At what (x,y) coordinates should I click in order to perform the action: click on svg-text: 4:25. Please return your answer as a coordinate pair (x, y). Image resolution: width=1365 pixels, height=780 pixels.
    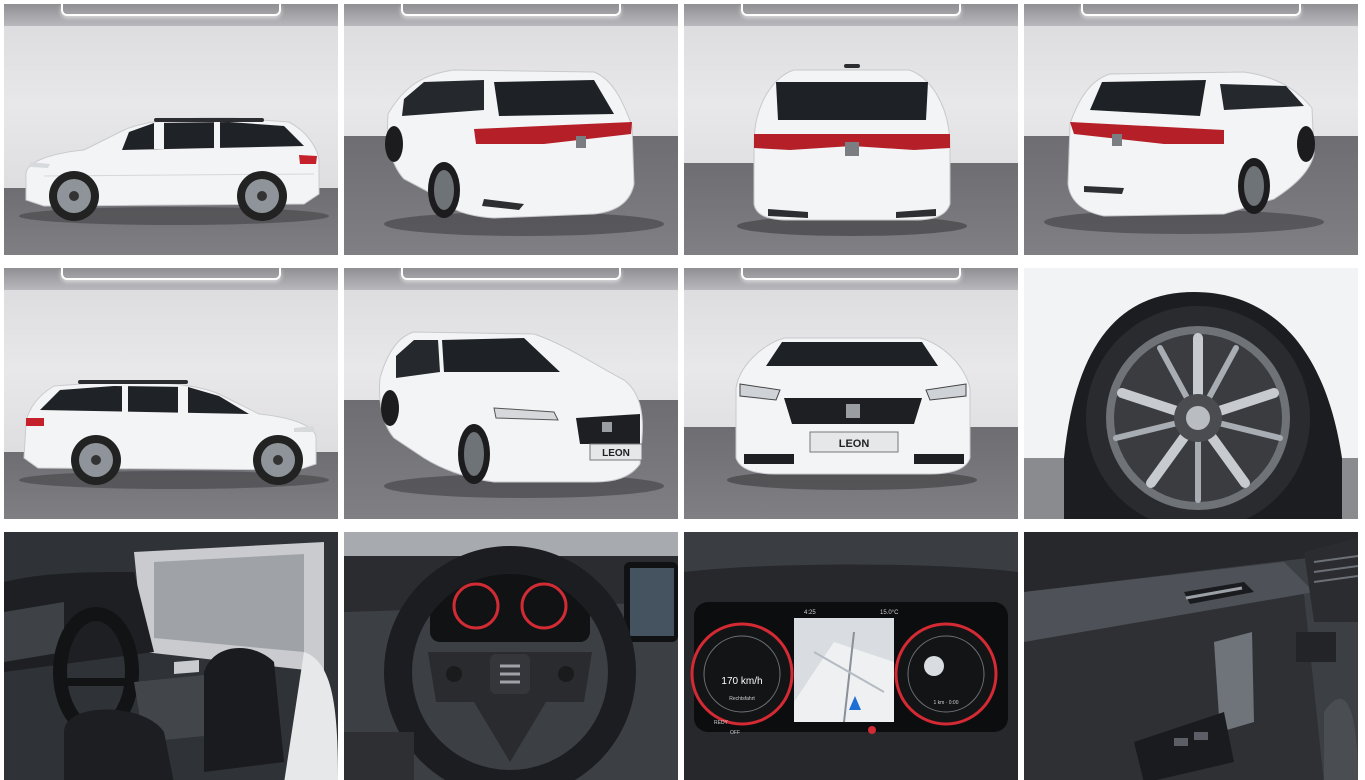
    Looking at the image, I should click on (810, 613).